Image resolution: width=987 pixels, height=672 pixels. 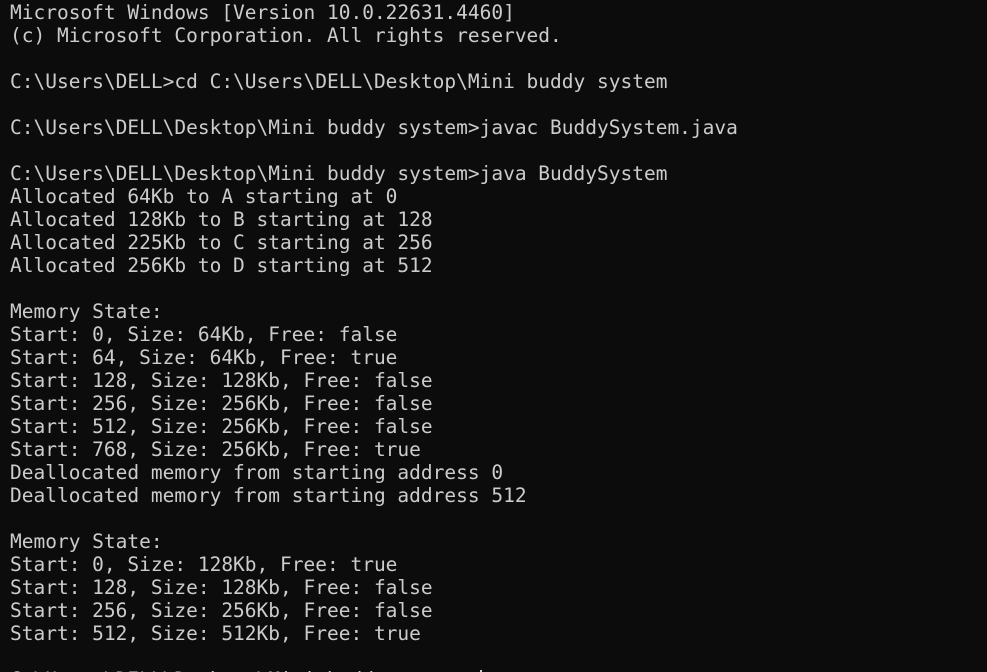 What do you see at coordinates (215, 633) in the screenshot?
I see `terminal-line: Start: 512, Size: 512Kb, Free: true` at bounding box center [215, 633].